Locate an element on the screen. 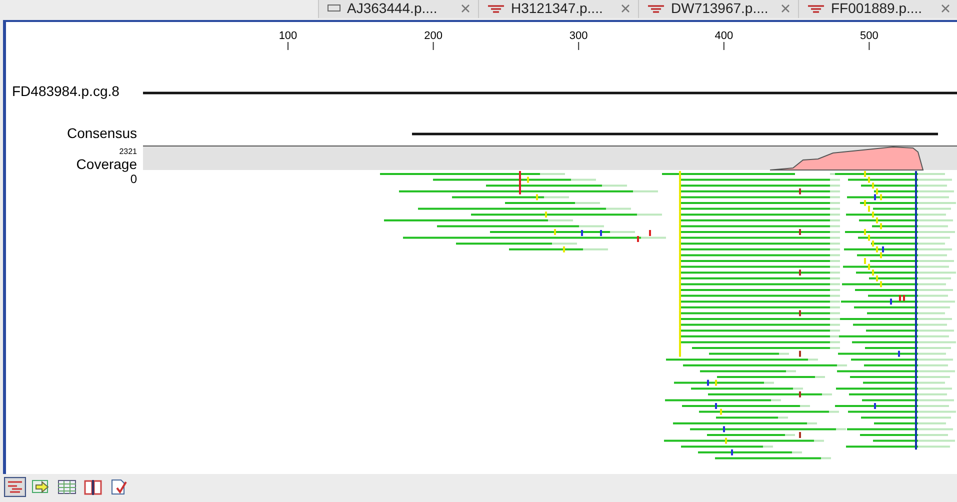  table-icon is located at coordinates (67, 487).